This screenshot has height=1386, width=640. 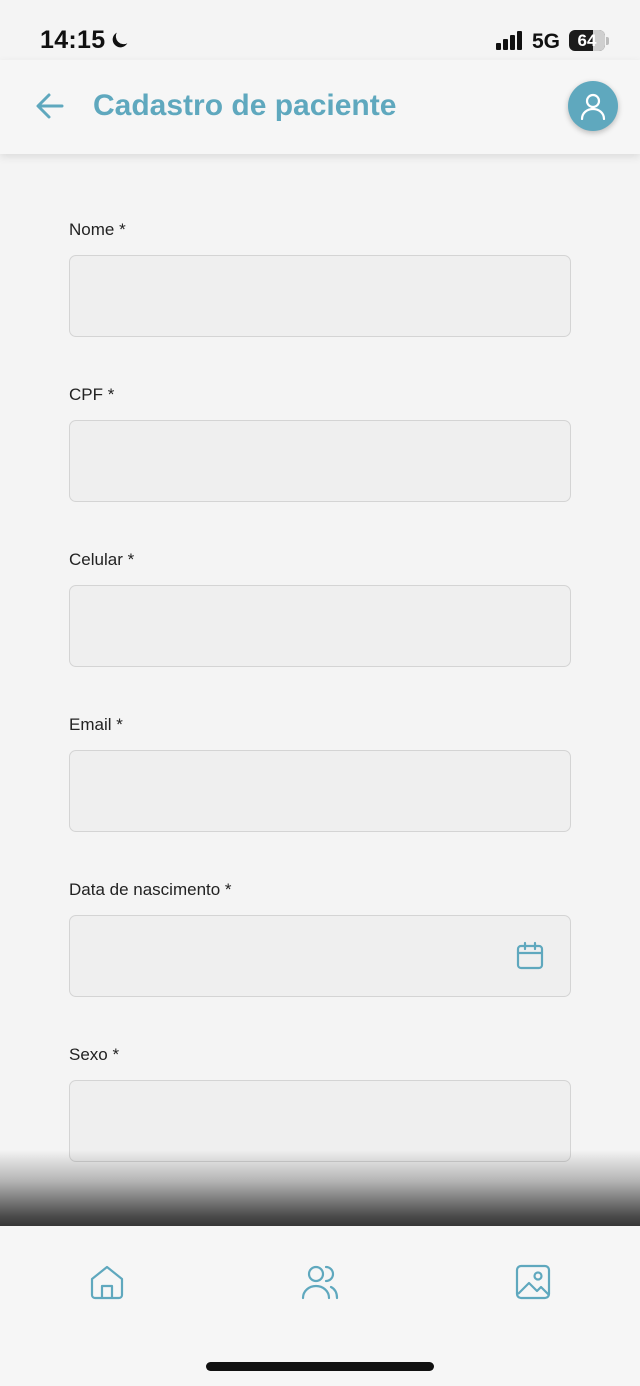 I want to click on nome-input, so click(x=320, y=296).